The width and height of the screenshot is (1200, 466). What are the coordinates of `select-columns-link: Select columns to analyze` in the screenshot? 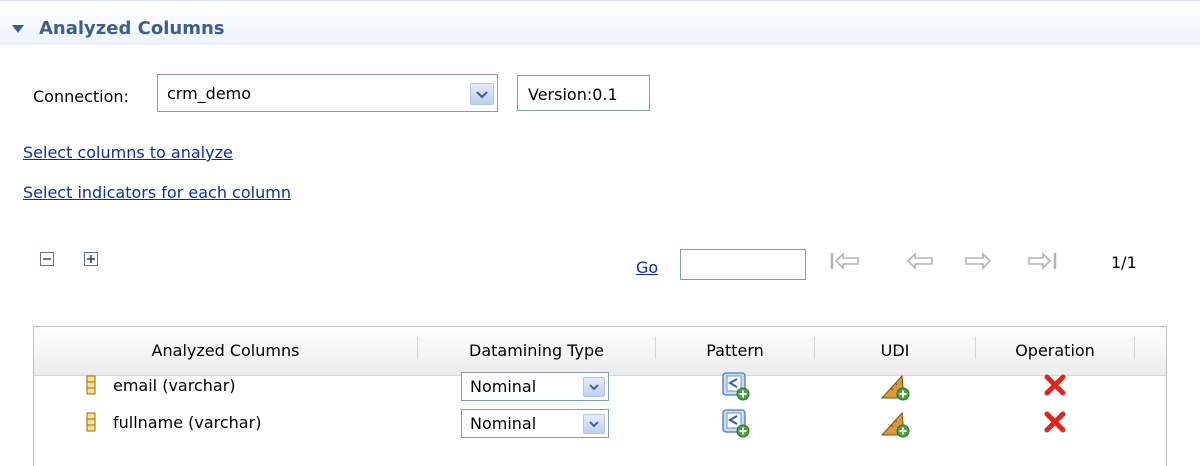 It's located at (128, 152).